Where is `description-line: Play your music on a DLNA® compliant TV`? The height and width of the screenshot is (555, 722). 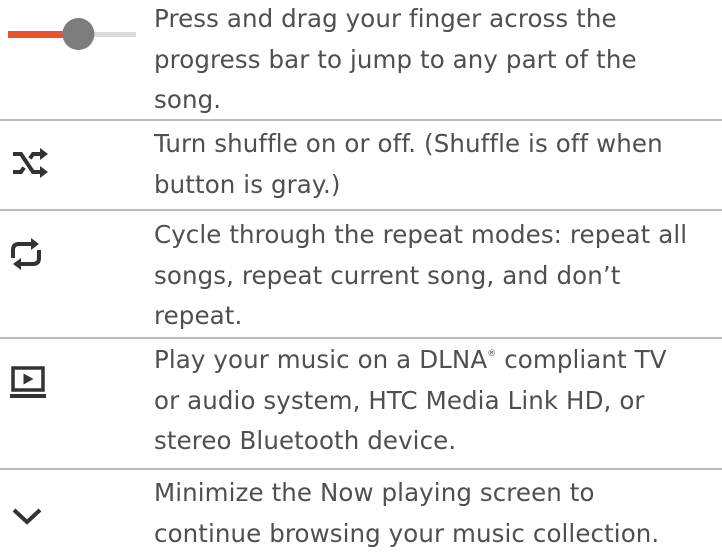
description-line: Play your music on a DLNA® compliant TV is located at coordinates (435, 360).